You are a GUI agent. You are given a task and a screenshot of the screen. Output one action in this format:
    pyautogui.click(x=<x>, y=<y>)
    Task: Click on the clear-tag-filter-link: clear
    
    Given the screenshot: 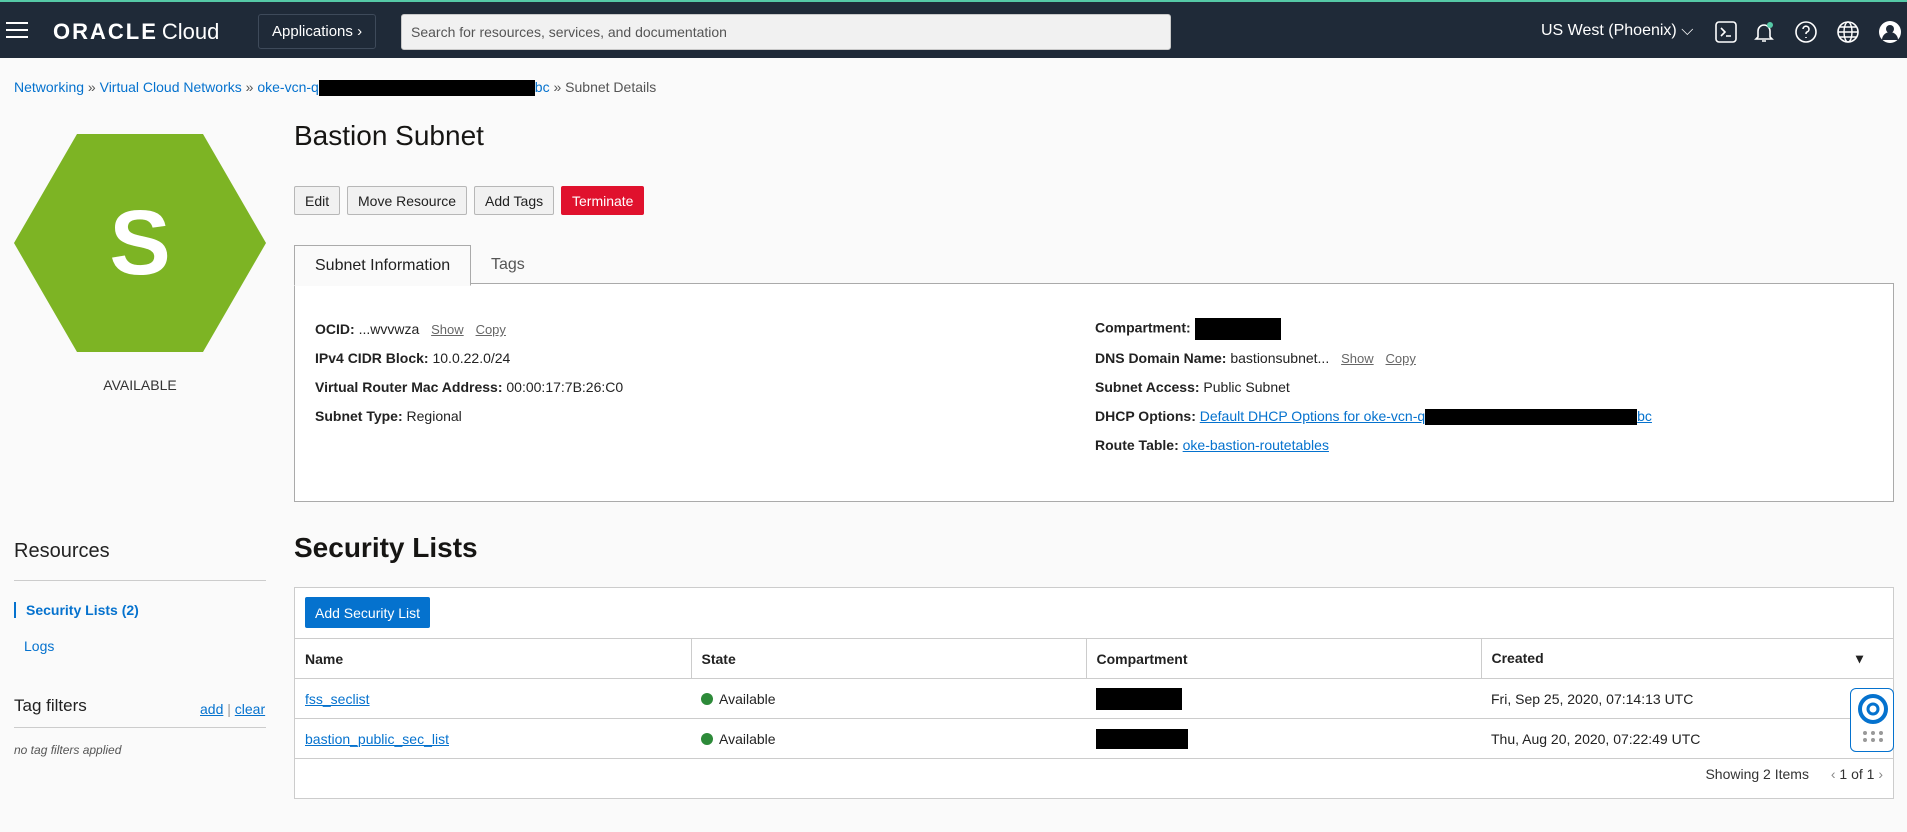 What is the action you would take?
    pyautogui.click(x=250, y=709)
    